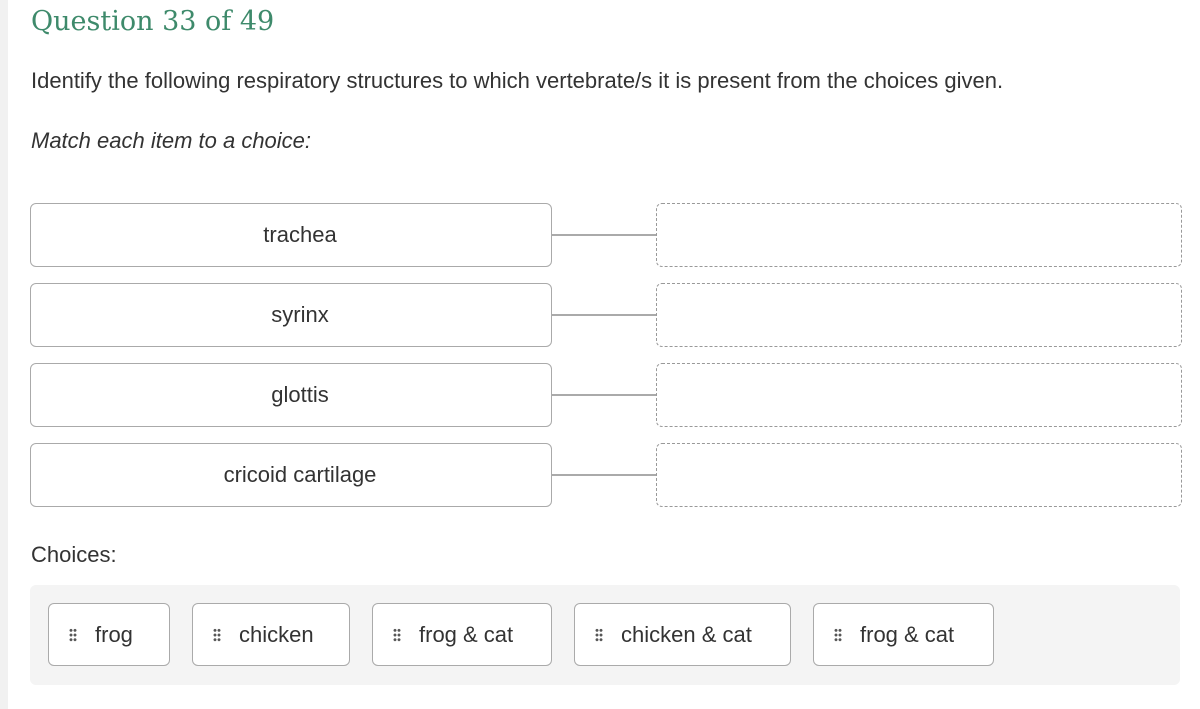 The image size is (1200, 709). What do you see at coordinates (300, 314) in the screenshot?
I see `item-label: syrinx` at bounding box center [300, 314].